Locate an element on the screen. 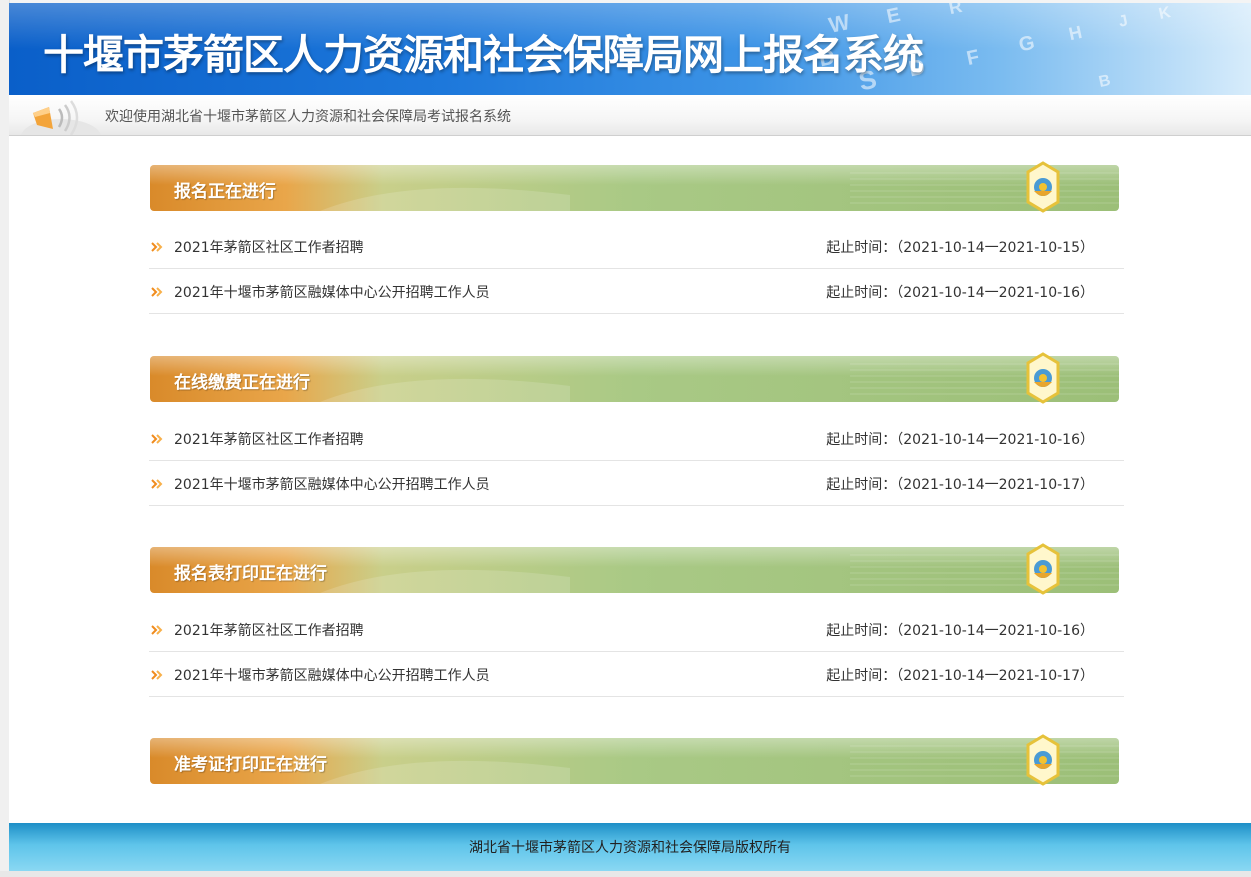 The width and height of the screenshot is (1251, 877). section-title: 报名正在进行 is located at coordinates (225, 192).